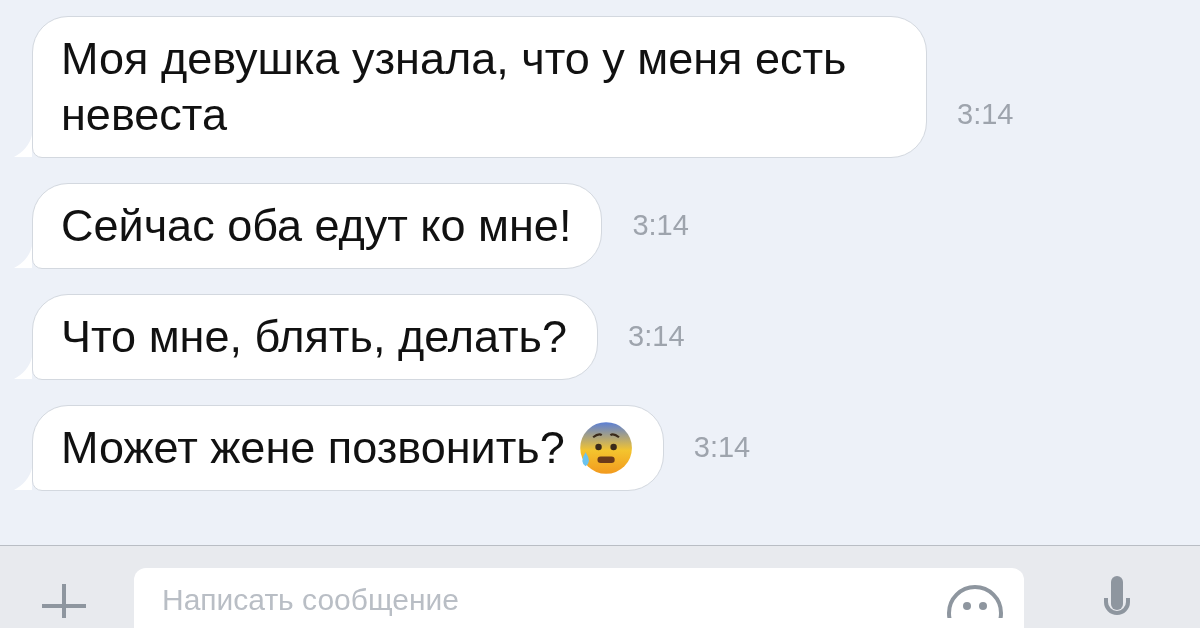 This screenshot has height=628, width=1200. Describe the element at coordinates (1117, 597) in the screenshot. I see `microphone-icon` at that location.